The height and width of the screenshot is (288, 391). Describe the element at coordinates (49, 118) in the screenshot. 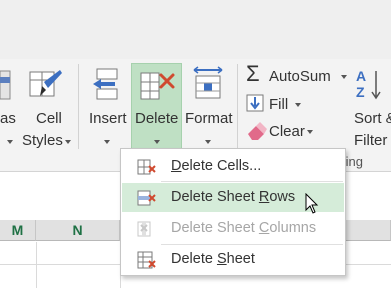

I see `cell-styles-label-line1: Cell` at that location.